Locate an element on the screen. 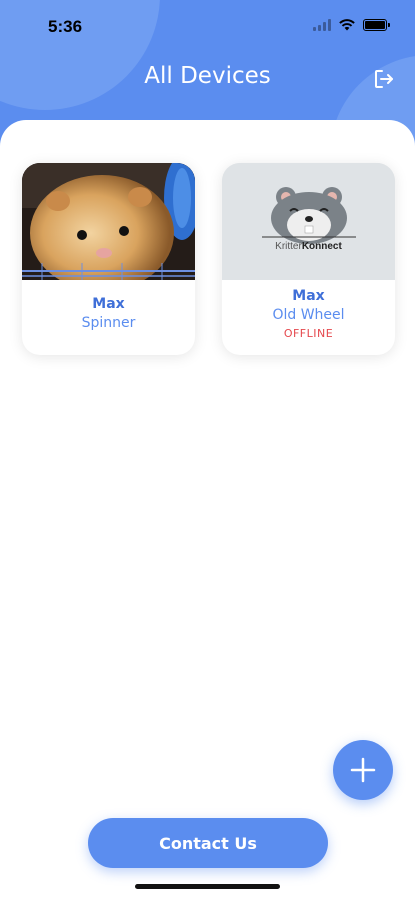 The image size is (415, 900). battery-icon is located at coordinates (376, 25).